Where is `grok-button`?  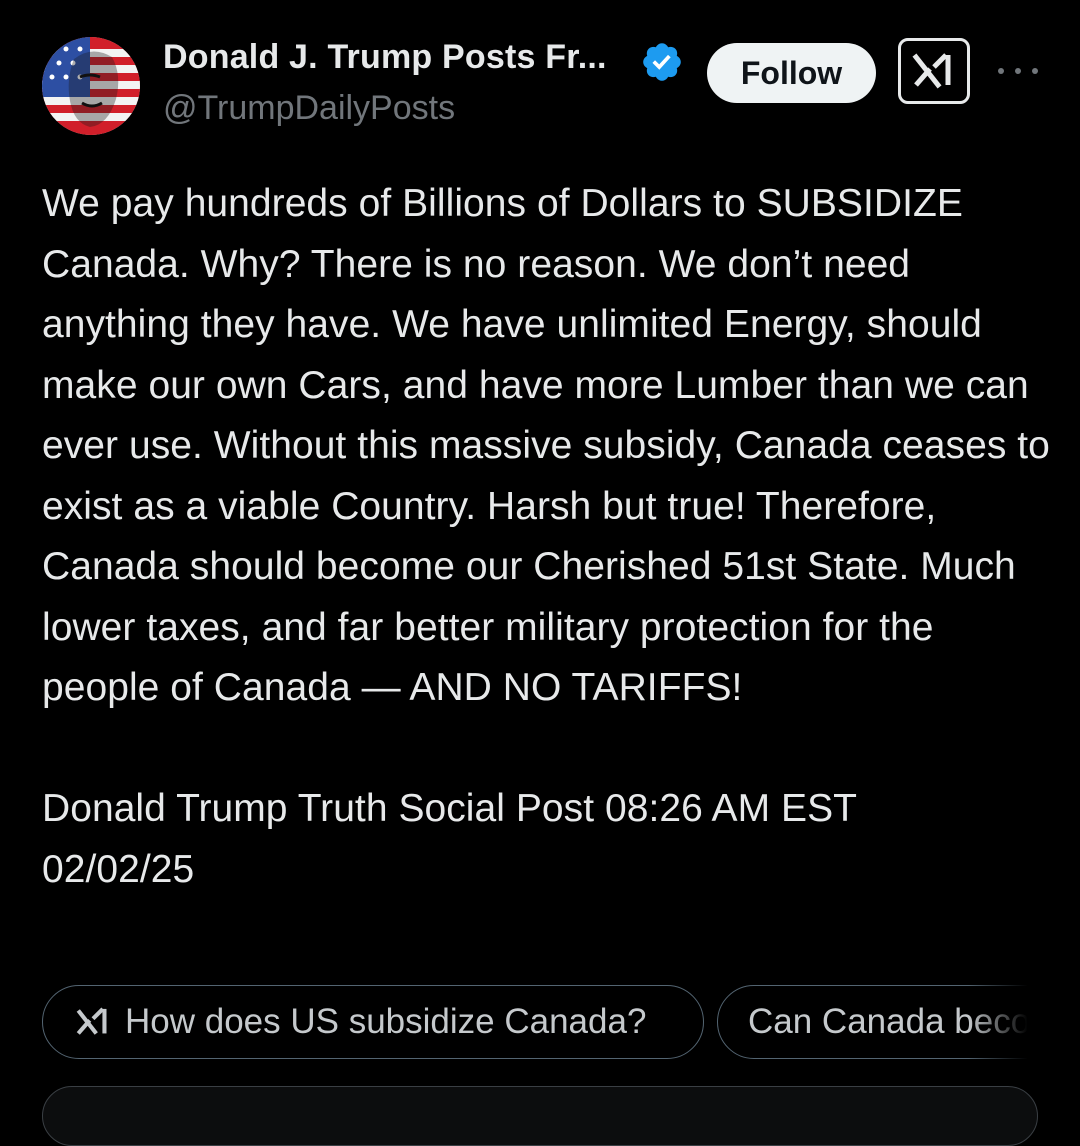
grok-button is located at coordinates (934, 71).